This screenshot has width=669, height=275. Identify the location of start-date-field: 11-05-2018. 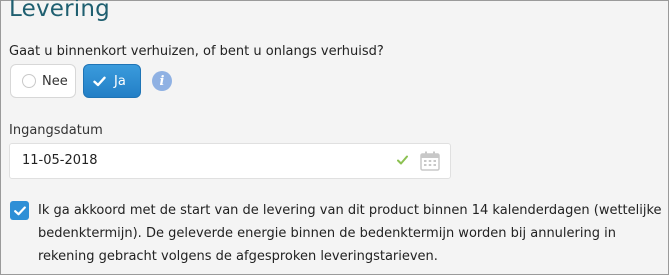
(230, 161).